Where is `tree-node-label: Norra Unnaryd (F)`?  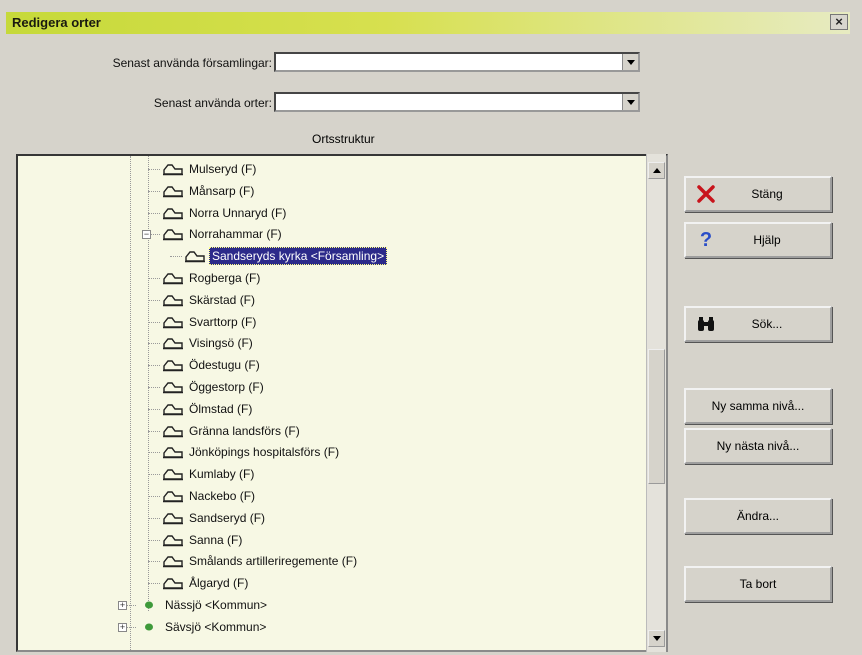
tree-node-label: Norra Unnaryd (F) is located at coordinates (238, 212).